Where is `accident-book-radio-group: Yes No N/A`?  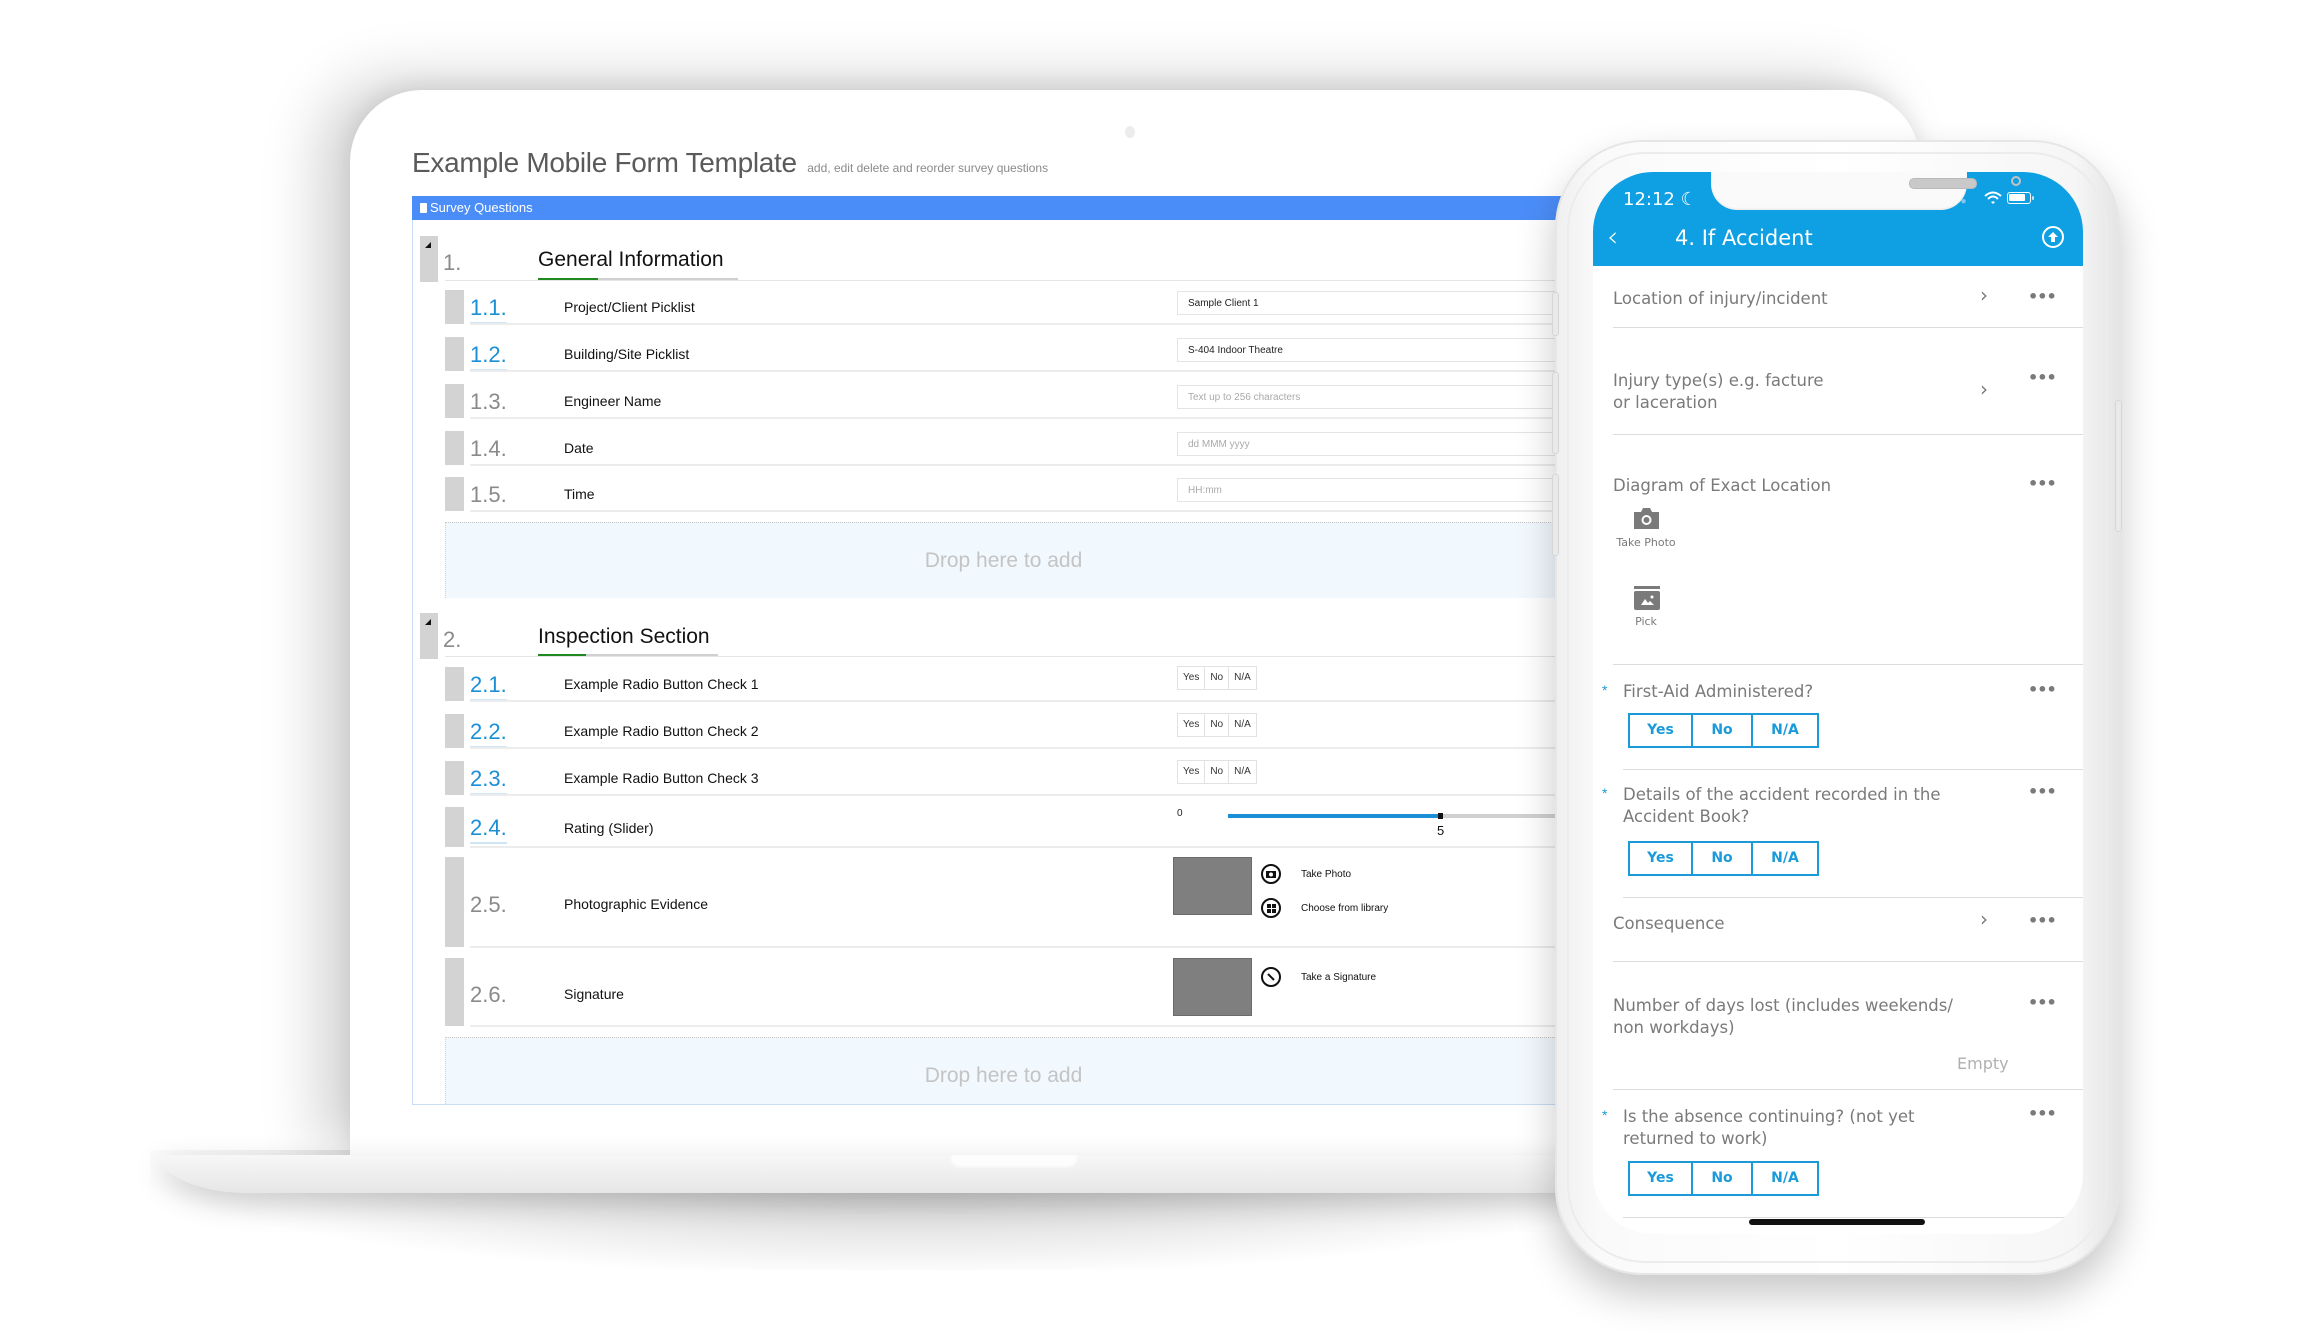 accident-book-radio-group: Yes No N/A is located at coordinates (1723, 858).